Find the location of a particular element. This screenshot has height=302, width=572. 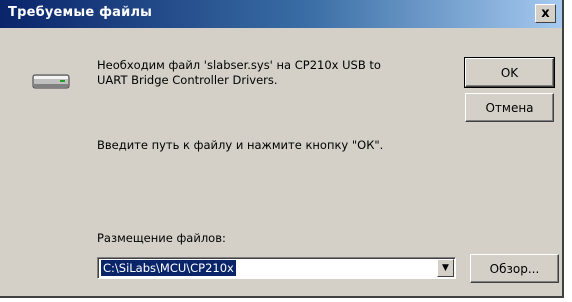

close-button: x is located at coordinates (545, 13).